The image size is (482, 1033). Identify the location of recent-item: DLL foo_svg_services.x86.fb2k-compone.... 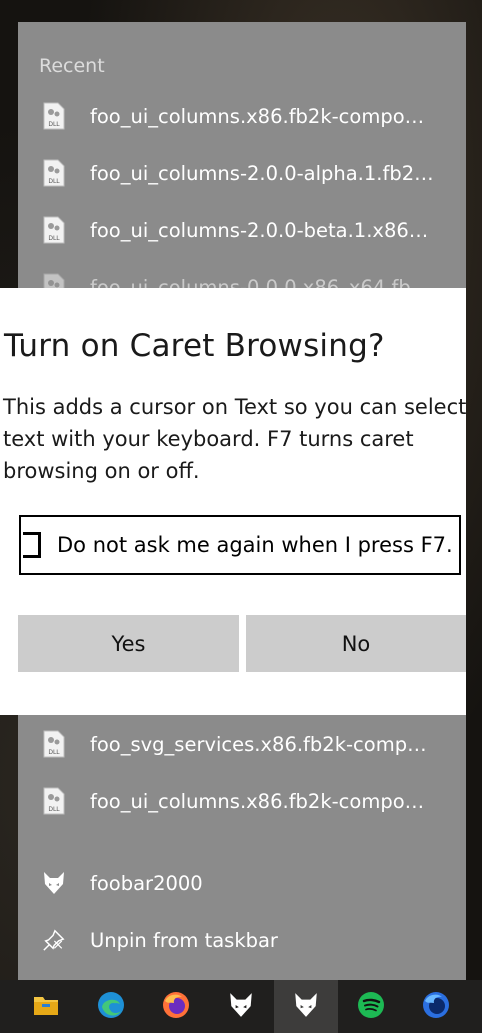
(242, 744).